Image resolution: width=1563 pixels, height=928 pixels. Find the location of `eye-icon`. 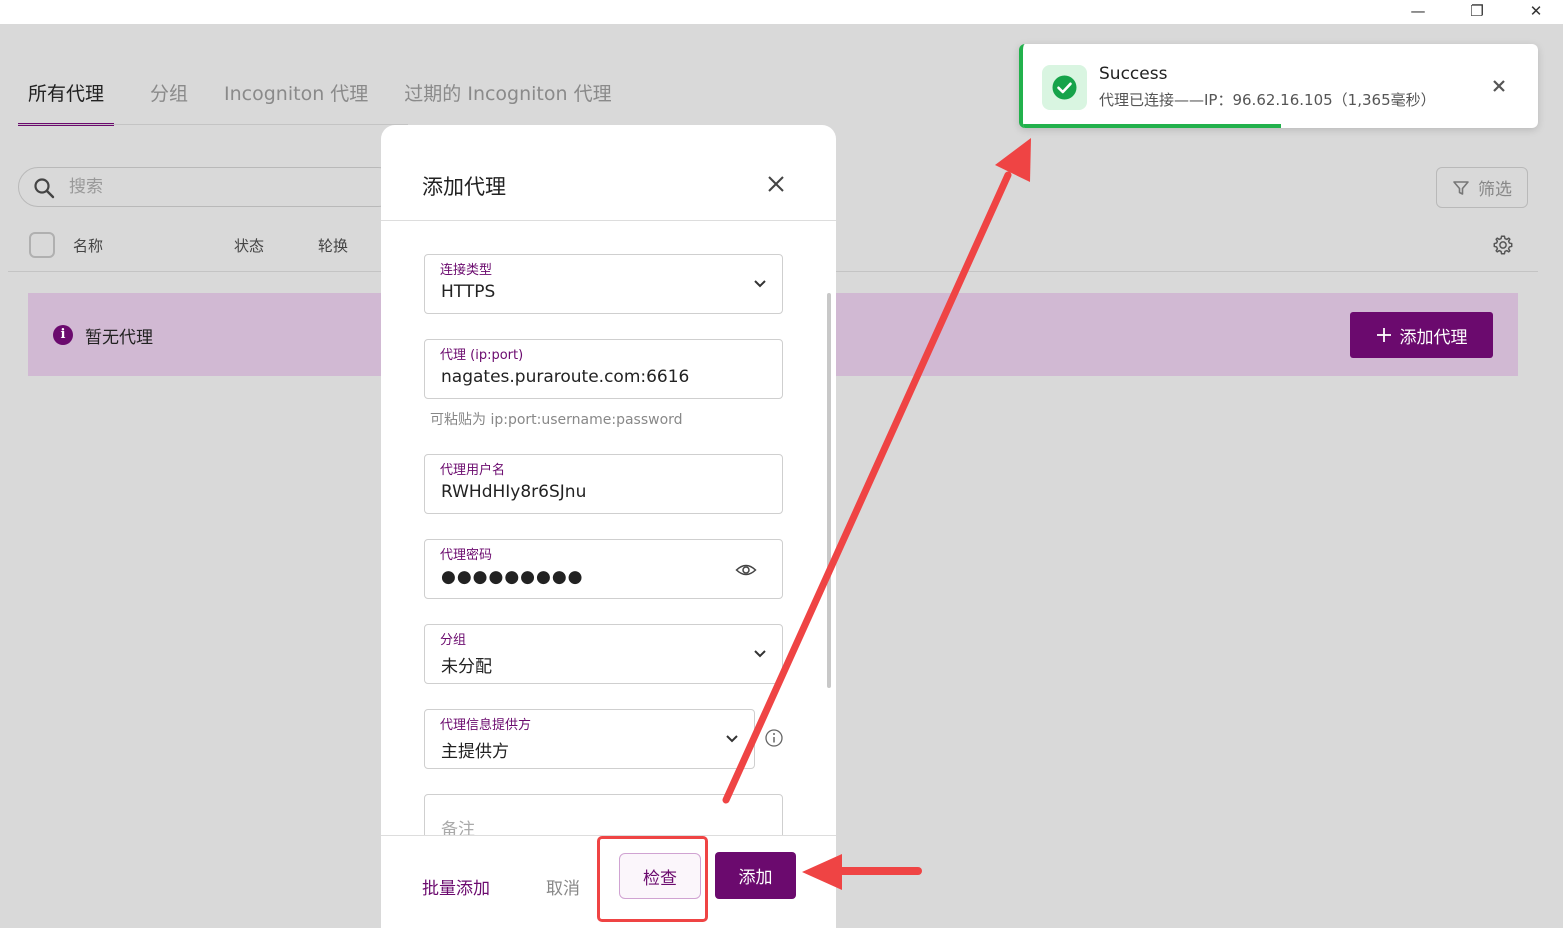

eye-icon is located at coordinates (746, 570).